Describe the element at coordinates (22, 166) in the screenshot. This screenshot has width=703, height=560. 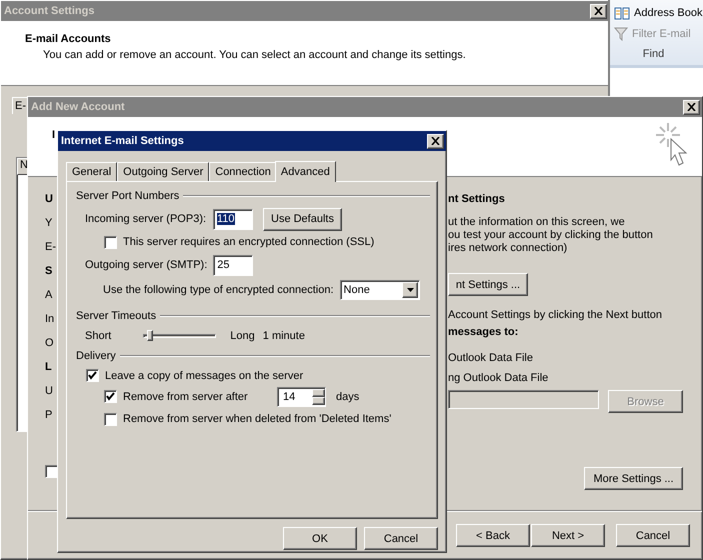
I see `column-header: N` at that location.